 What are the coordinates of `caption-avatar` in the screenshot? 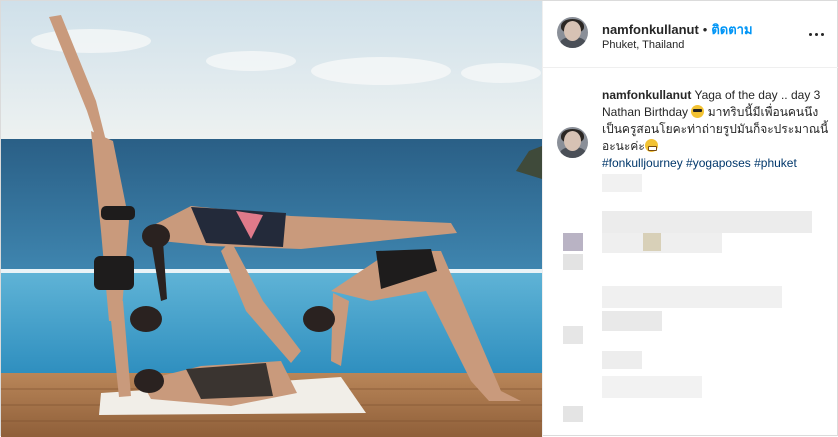 It's located at (572, 142).